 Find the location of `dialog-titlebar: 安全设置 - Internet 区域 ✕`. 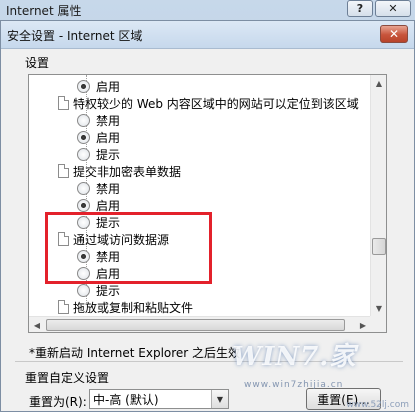

dialog-titlebar: 安全设置 - Internet 区域 ✕ is located at coordinates (207, 35).